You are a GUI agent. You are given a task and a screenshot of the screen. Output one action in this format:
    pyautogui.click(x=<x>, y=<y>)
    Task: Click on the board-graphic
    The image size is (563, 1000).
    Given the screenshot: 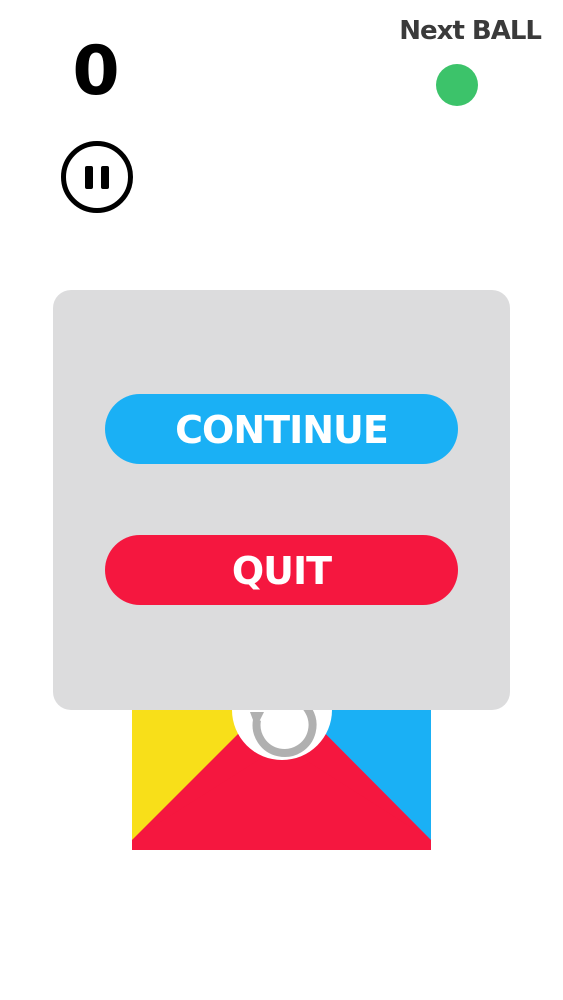 What is the action you would take?
    pyautogui.click(x=281, y=770)
    